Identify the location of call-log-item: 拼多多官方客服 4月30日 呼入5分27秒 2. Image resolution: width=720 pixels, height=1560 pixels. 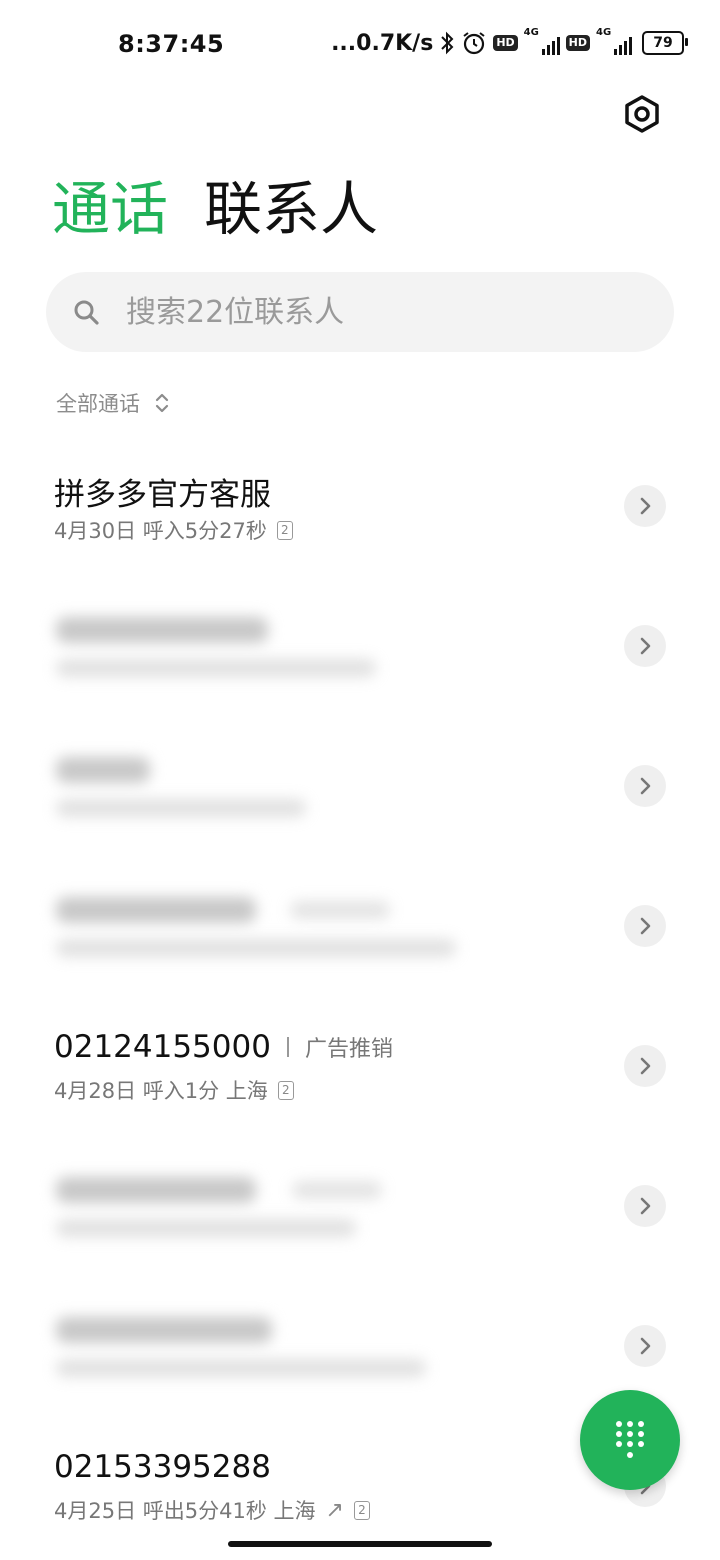
(360, 507).